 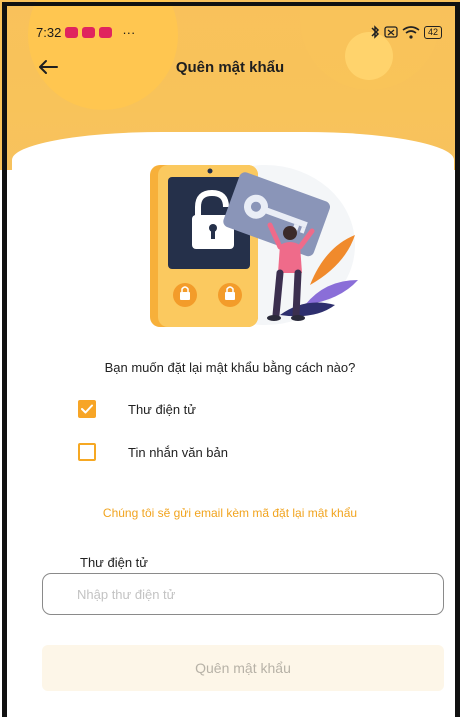 I want to click on top-bar: Quên mật khẩu, so click(x=230, y=67).